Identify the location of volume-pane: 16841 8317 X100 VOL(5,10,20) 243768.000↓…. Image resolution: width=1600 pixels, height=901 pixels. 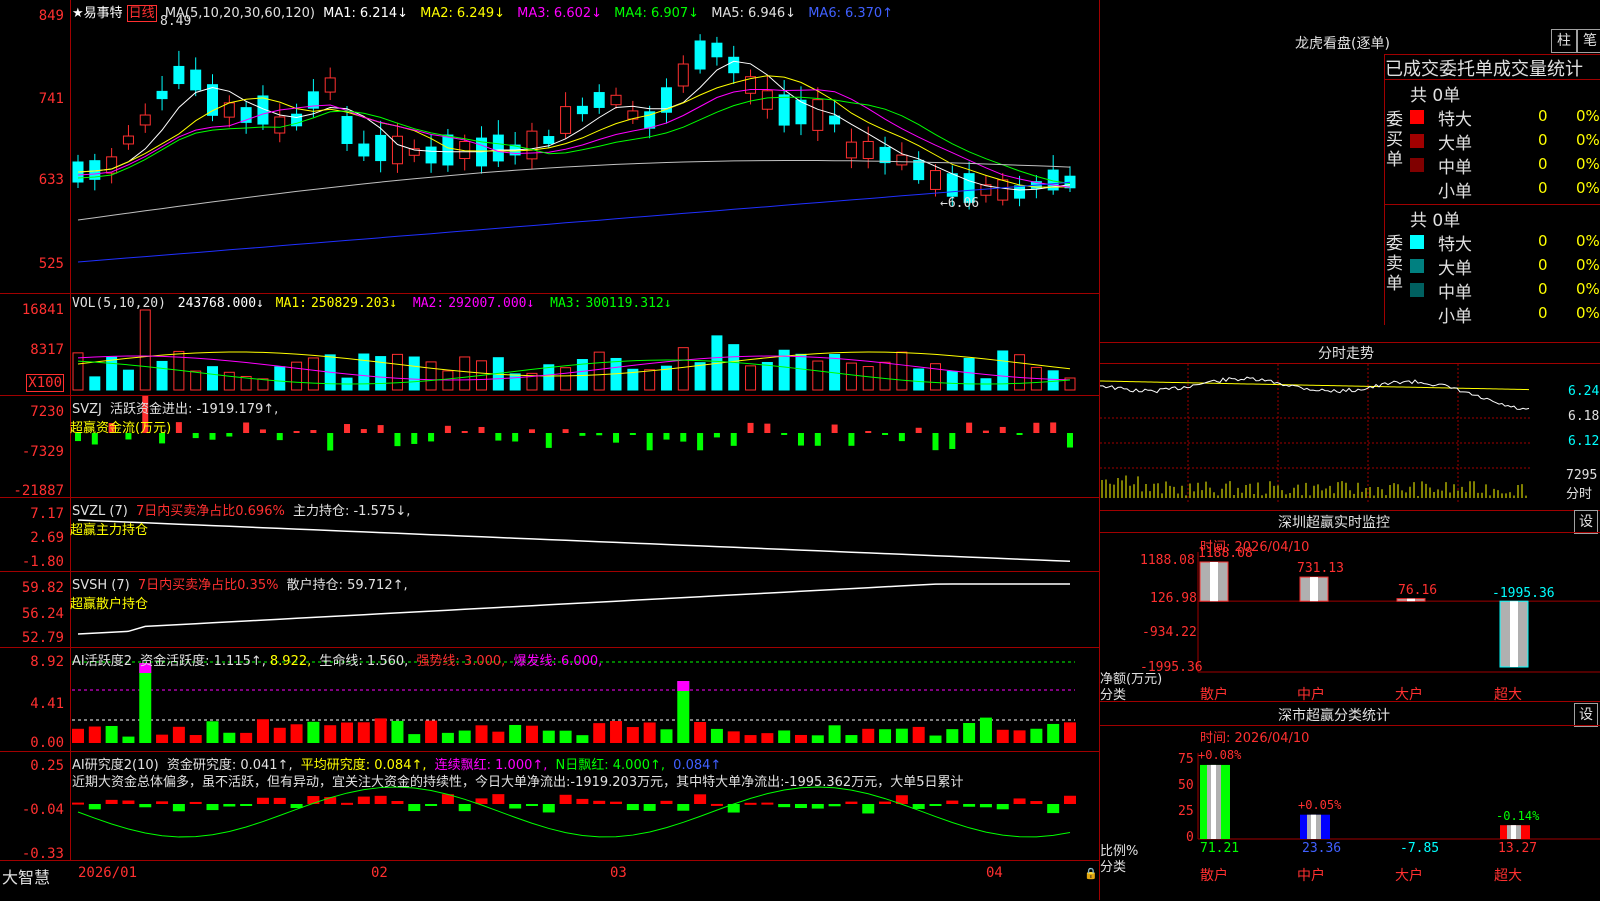
(550, 345).